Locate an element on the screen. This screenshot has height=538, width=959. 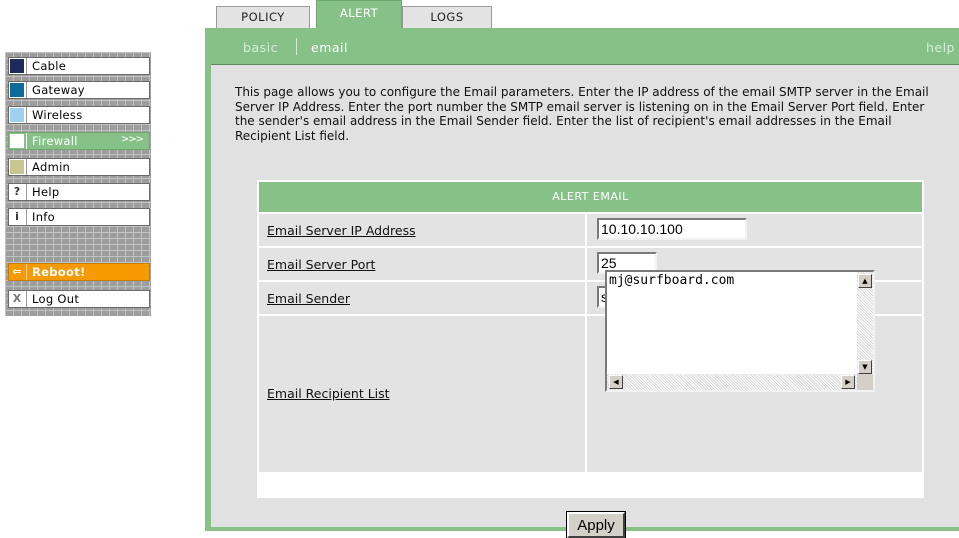
server-ip-label: Email Server IP Address is located at coordinates (341, 230).